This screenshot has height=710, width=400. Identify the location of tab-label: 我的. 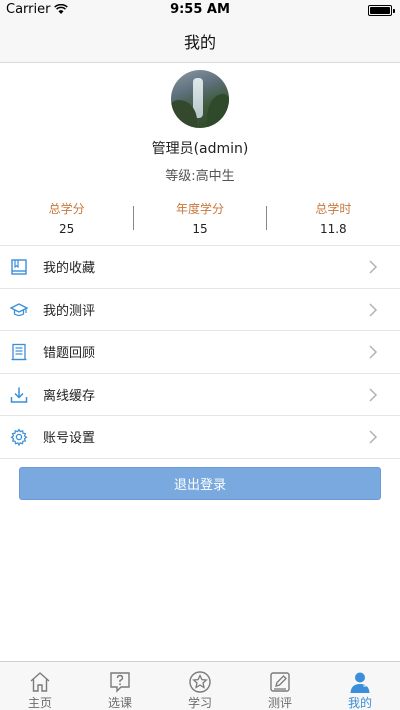
(359, 703).